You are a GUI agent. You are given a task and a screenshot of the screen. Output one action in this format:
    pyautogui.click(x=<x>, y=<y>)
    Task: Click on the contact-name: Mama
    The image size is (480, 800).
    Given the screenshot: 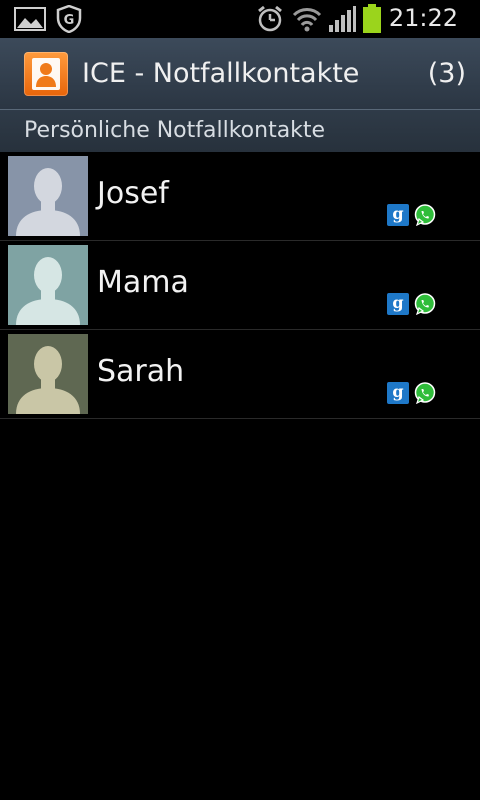 What is the action you would take?
    pyautogui.click(x=143, y=282)
    